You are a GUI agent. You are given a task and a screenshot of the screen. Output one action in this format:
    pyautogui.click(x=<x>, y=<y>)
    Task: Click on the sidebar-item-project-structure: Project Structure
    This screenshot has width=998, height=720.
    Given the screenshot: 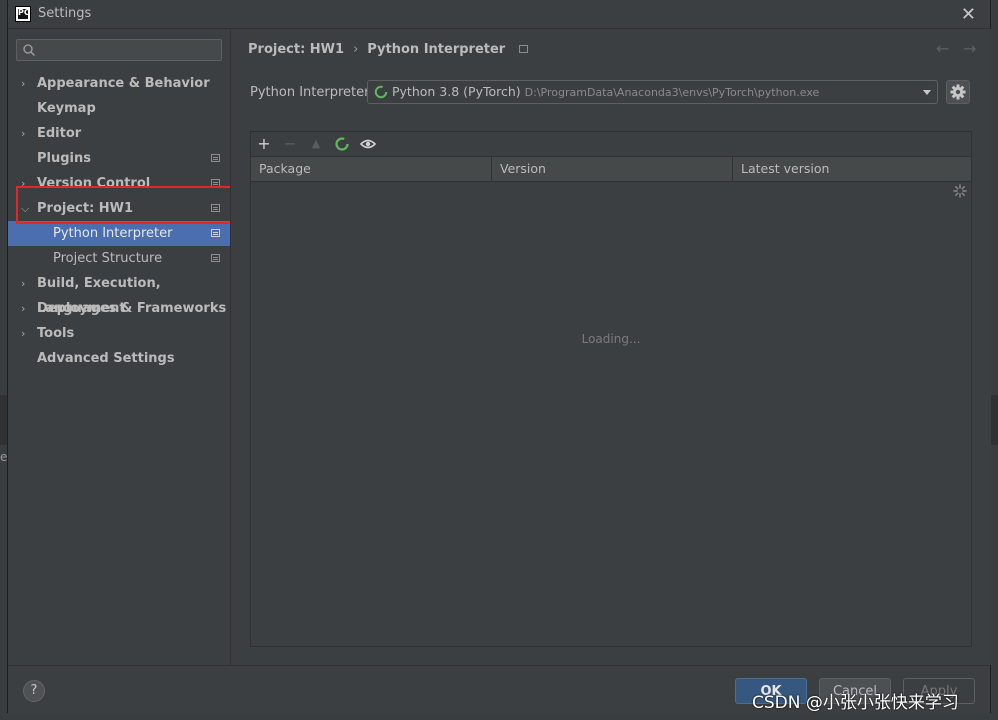 What is the action you would take?
    pyautogui.click(x=119, y=258)
    